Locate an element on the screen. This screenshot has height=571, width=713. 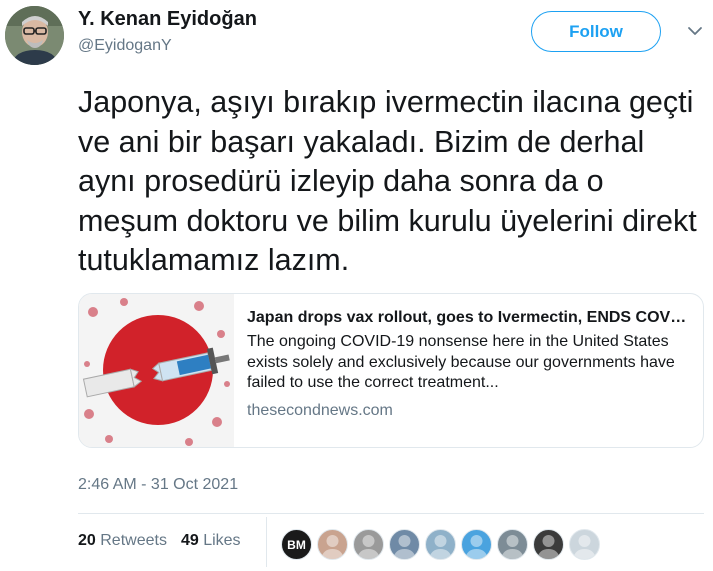
tweet-stats: 20 Retweets 49 Likes is located at coordinates (159, 541).